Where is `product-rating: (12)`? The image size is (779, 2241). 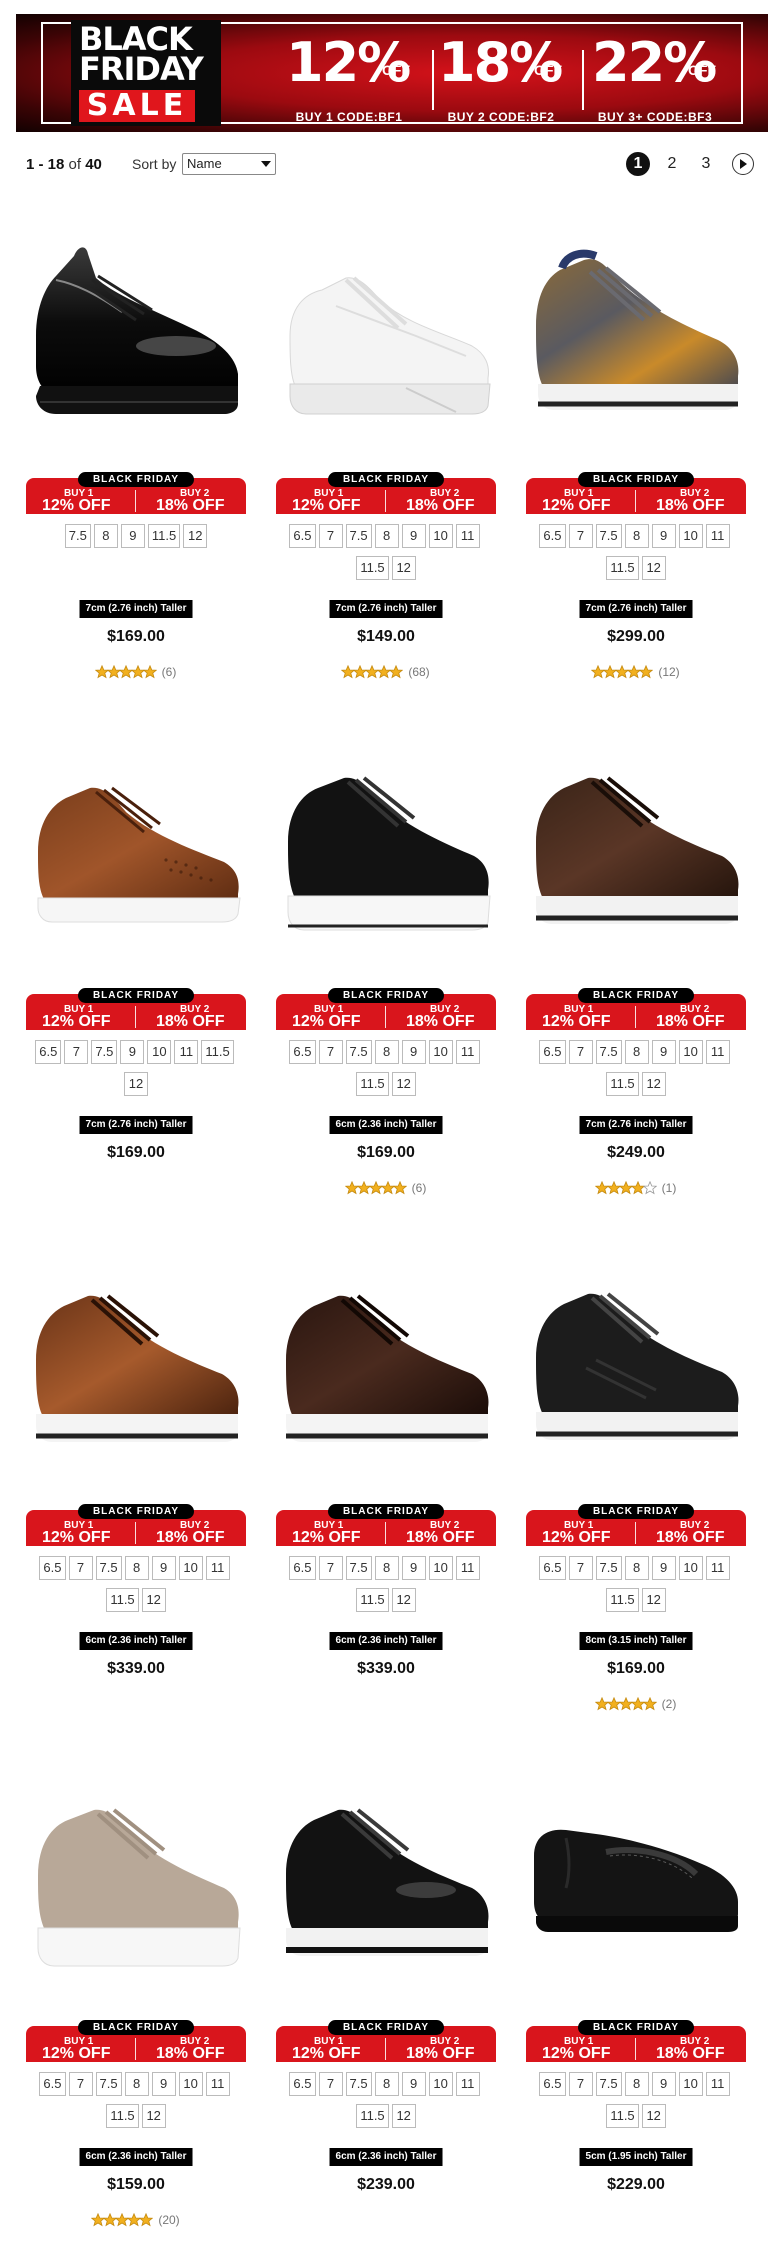
product-rating: (12) is located at coordinates (636, 671).